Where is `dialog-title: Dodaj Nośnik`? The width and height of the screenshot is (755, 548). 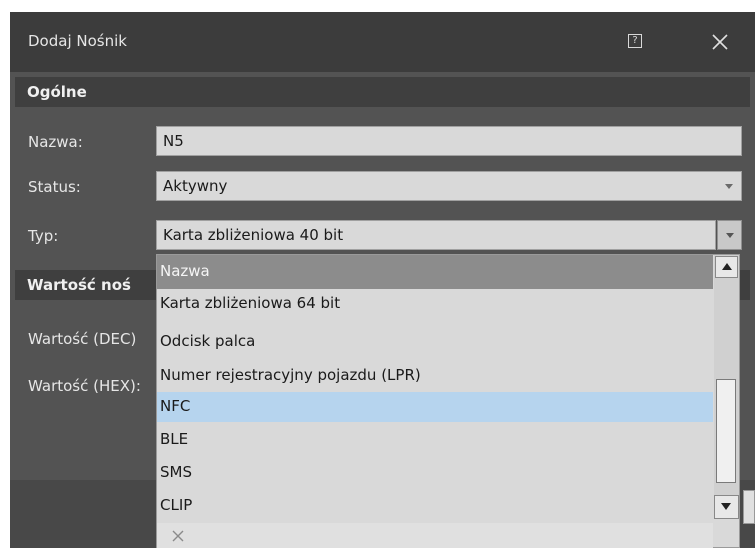
dialog-title: Dodaj Nośnik is located at coordinates (77, 41).